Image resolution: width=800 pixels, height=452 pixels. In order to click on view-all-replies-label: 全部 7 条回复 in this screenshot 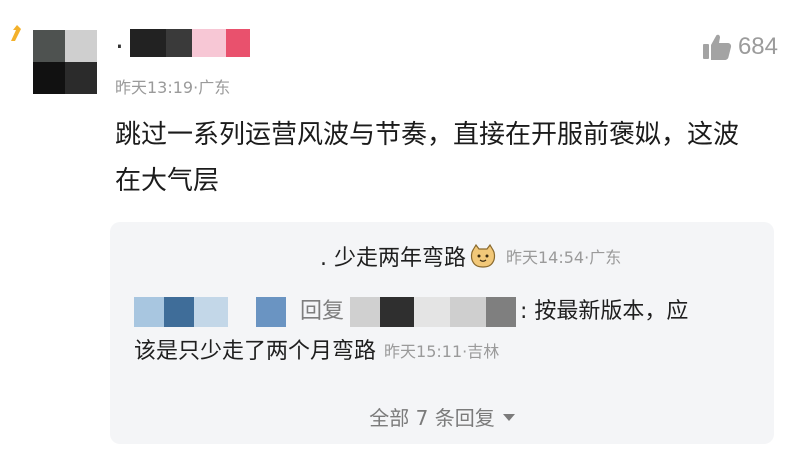, I will do `click(432, 418)`.